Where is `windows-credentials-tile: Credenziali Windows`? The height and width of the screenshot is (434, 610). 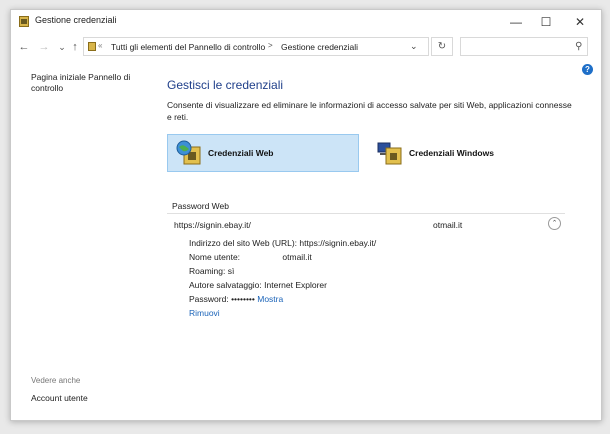
windows-credentials-tile: Credenziali Windows is located at coordinates (469, 153).